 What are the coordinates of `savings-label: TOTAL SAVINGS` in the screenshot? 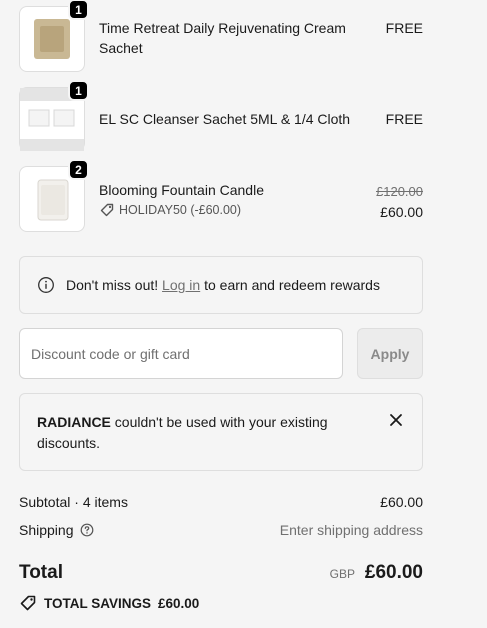 It's located at (98, 603).